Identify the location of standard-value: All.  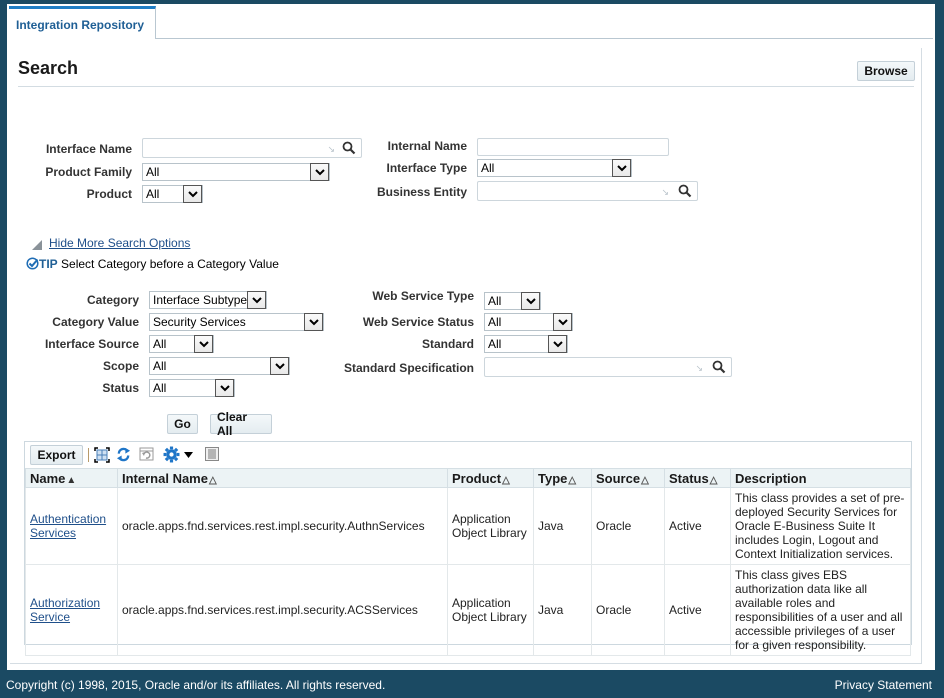
(495, 344).